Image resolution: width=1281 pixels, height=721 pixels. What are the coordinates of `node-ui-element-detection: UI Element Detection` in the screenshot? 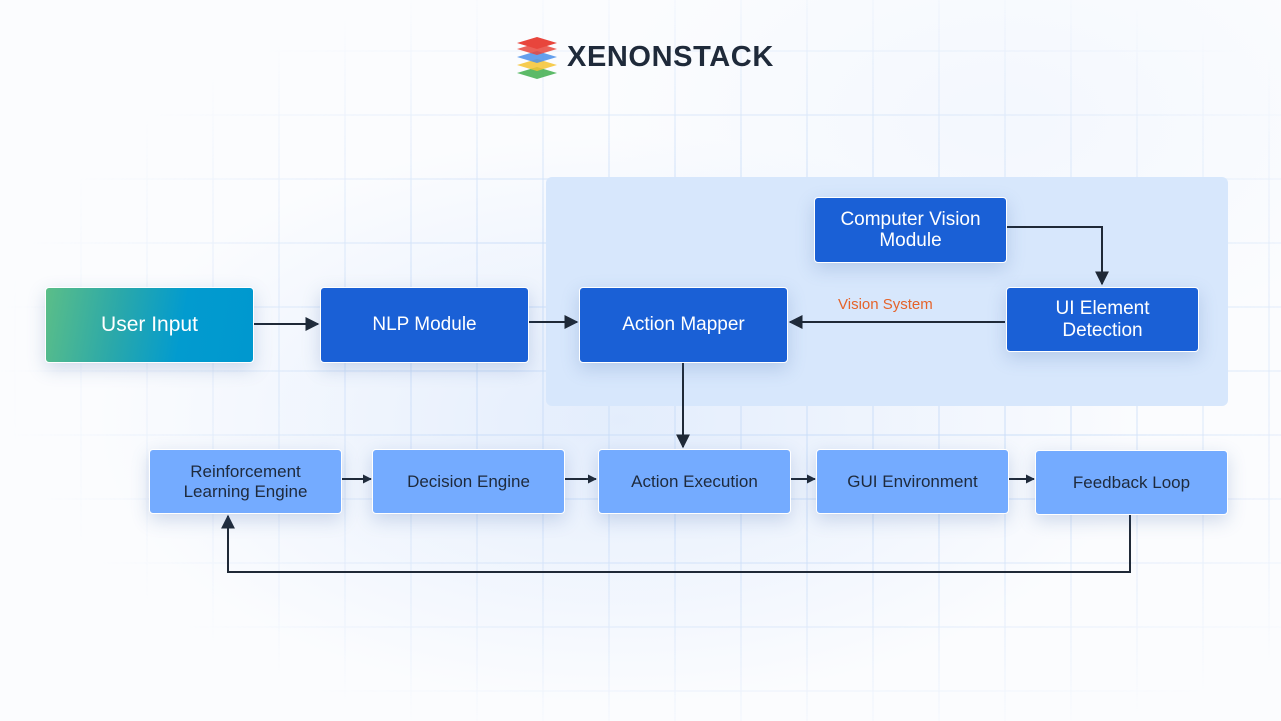 It's located at (1102, 319).